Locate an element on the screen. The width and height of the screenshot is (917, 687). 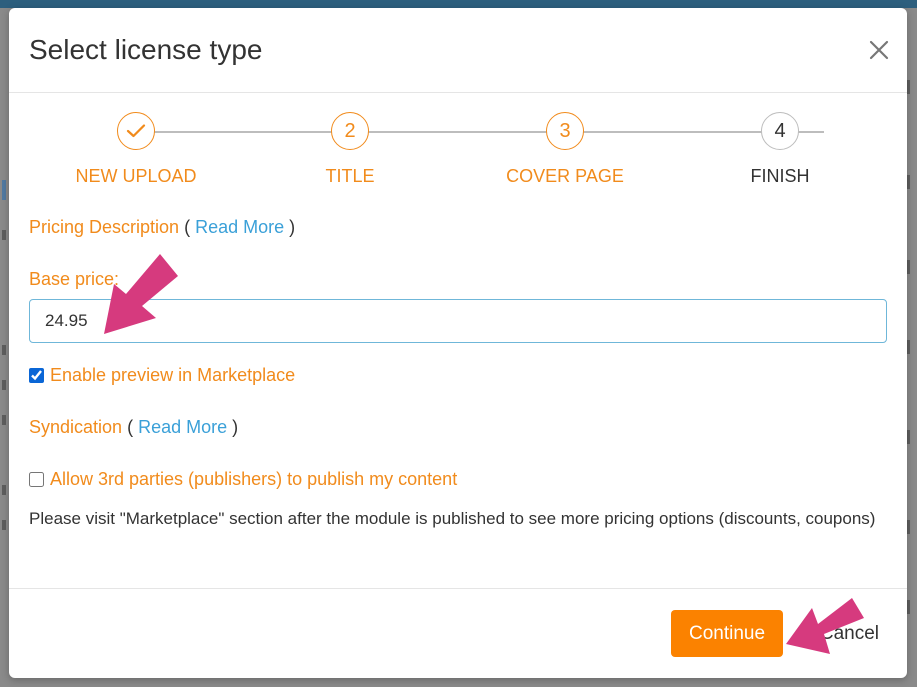
step-new-upload: NEW UPLOAD is located at coordinates (136, 149).